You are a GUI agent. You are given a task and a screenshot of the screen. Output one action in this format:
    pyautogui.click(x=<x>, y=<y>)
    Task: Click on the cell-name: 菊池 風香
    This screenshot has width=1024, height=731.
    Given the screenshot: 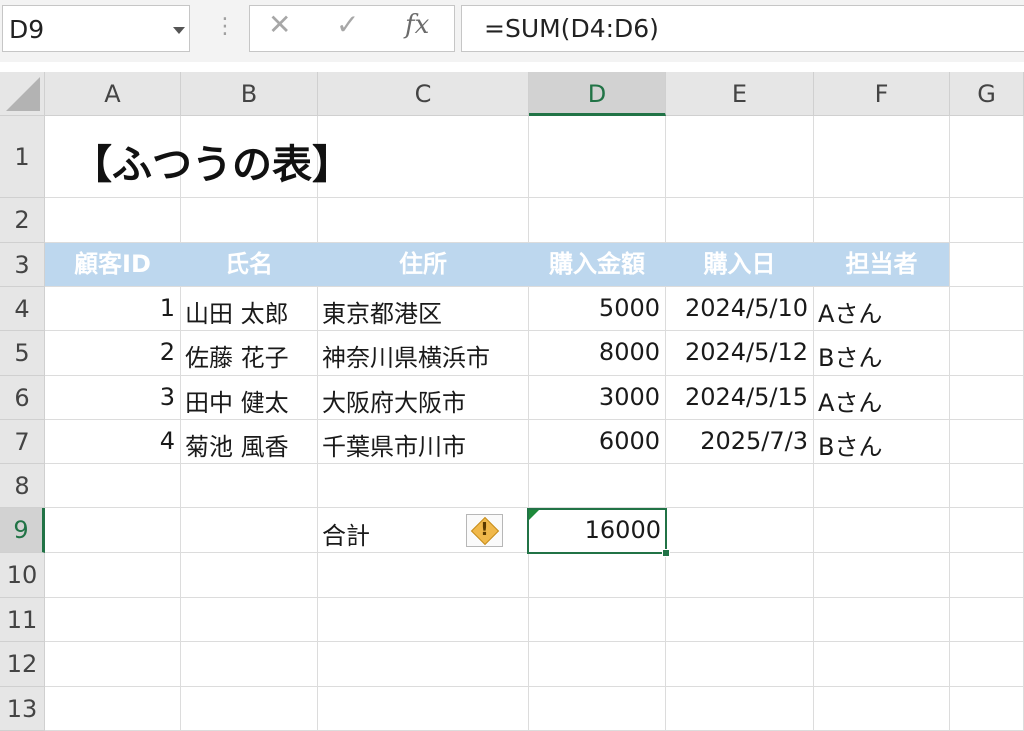 What is the action you would take?
    pyautogui.click(x=237, y=444)
    